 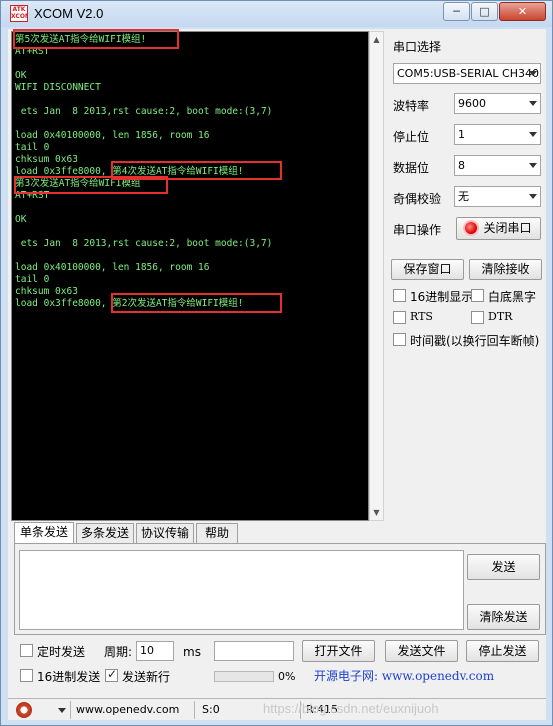 I want to click on settings-gear-icon, so click(x=24, y=710).